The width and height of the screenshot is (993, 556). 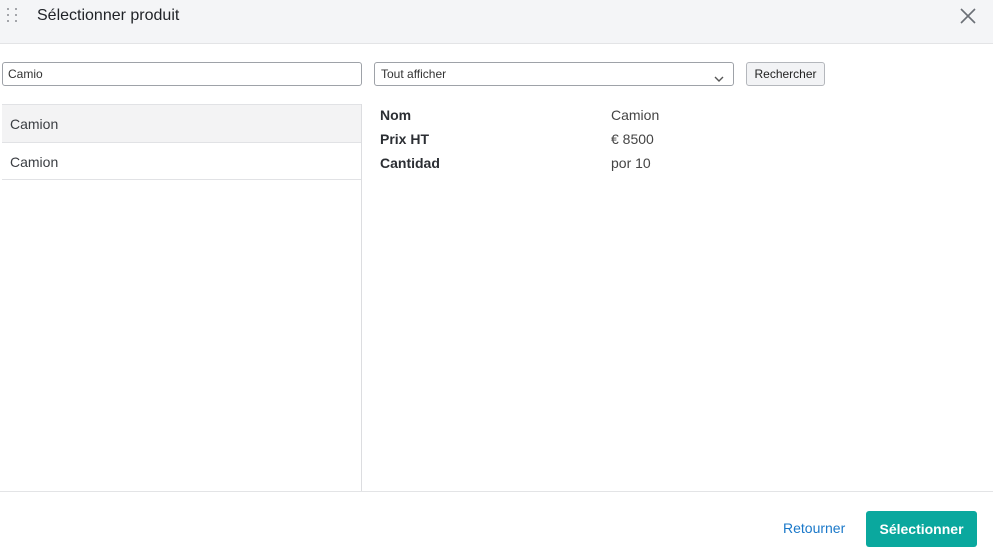 What do you see at coordinates (496, 523) in the screenshot?
I see `dialog-footer: Retourner Sélectionner` at bounding box center [496, 523].